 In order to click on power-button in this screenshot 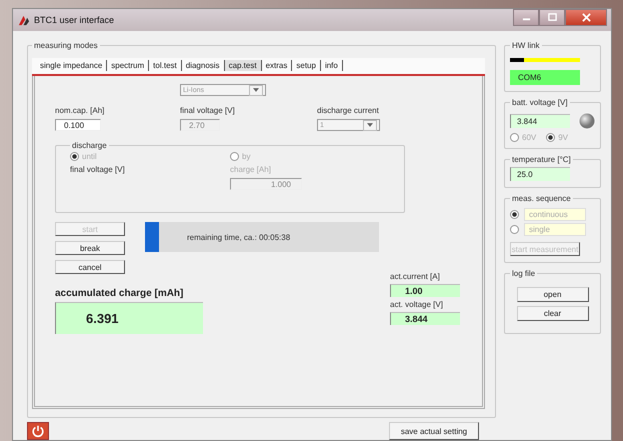, I will do `click(38, 431)`.